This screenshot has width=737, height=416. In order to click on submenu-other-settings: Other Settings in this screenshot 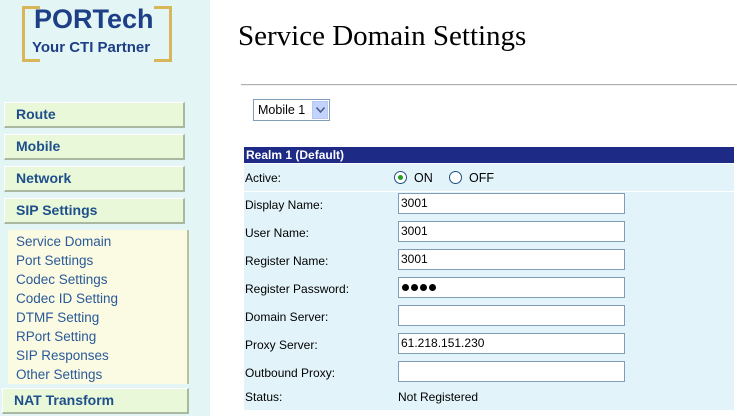, I will do `click(59, 374)`.